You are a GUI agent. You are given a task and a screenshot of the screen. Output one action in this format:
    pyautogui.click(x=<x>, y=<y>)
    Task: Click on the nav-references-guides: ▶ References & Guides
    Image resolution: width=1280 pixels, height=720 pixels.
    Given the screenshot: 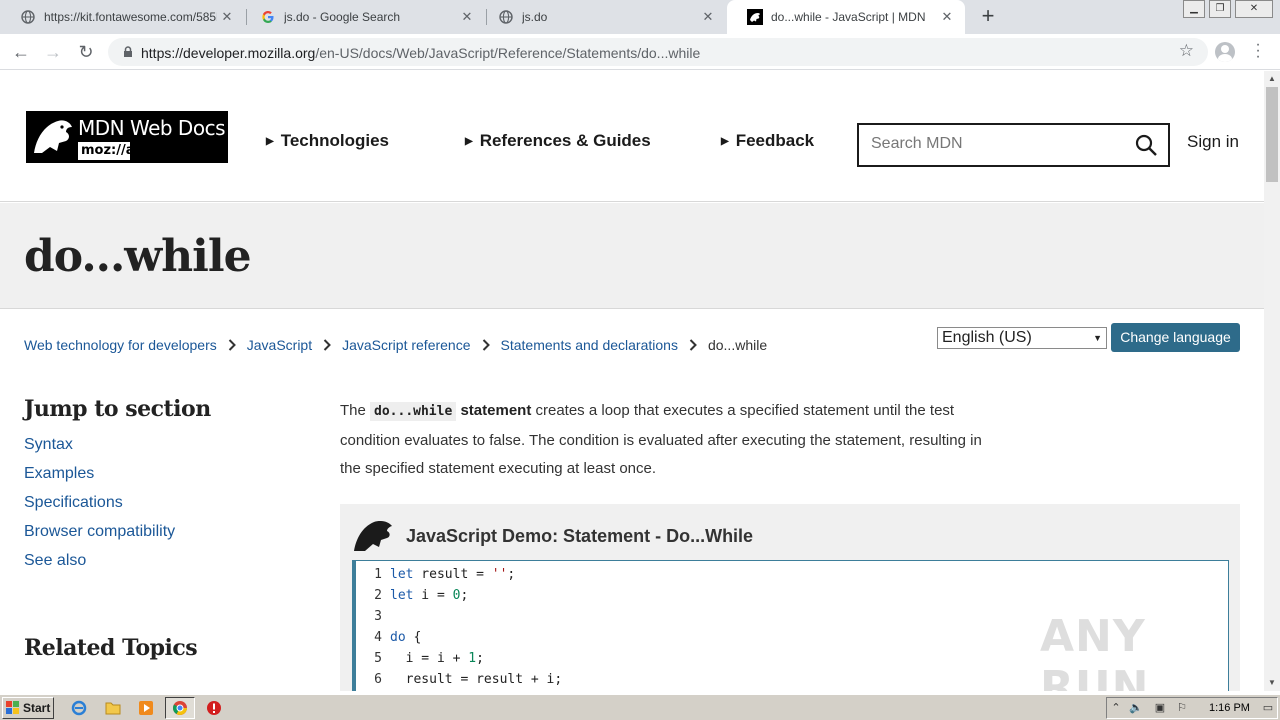 What is the action you would take?
    pyautogui.click(x=558, y=141)
    